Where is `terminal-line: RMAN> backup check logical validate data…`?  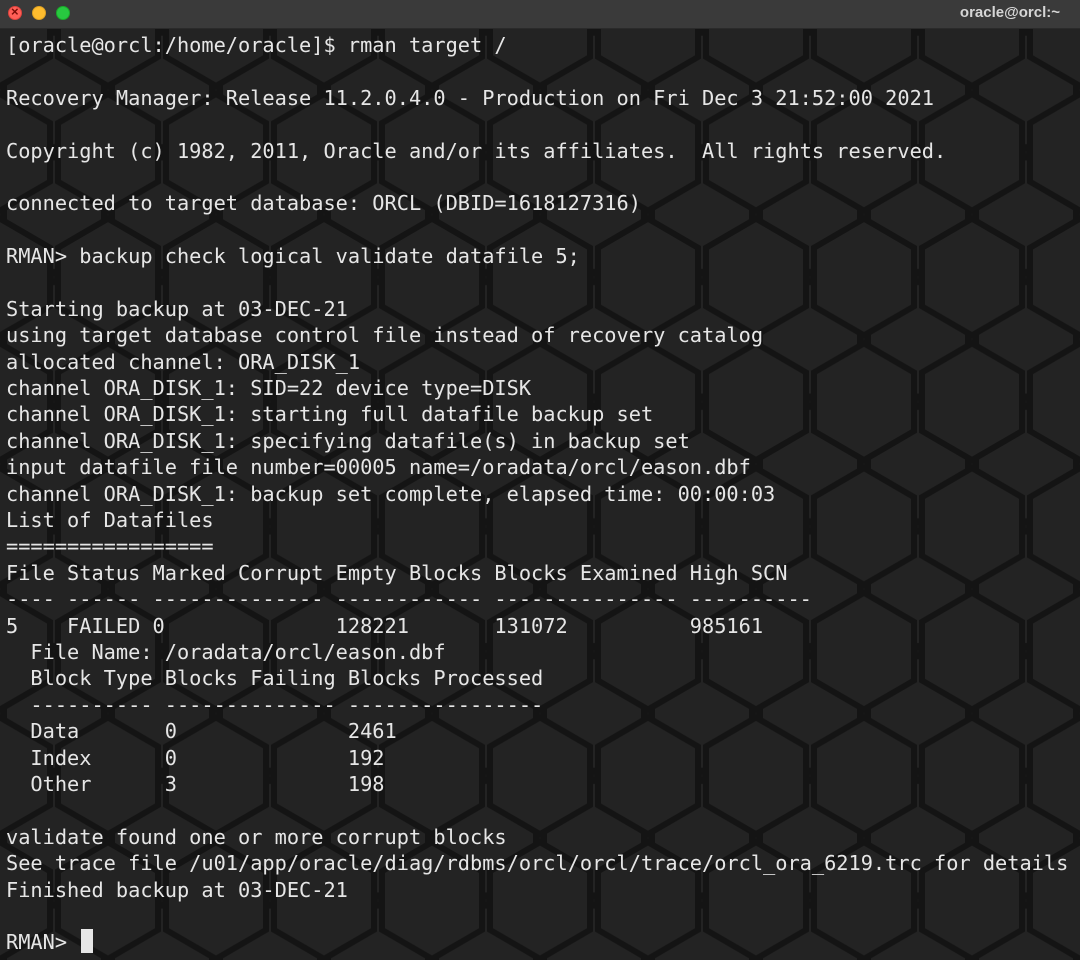 terminal-line: RMAN> backup check logical validate data… is located at coordinates (540, 256).